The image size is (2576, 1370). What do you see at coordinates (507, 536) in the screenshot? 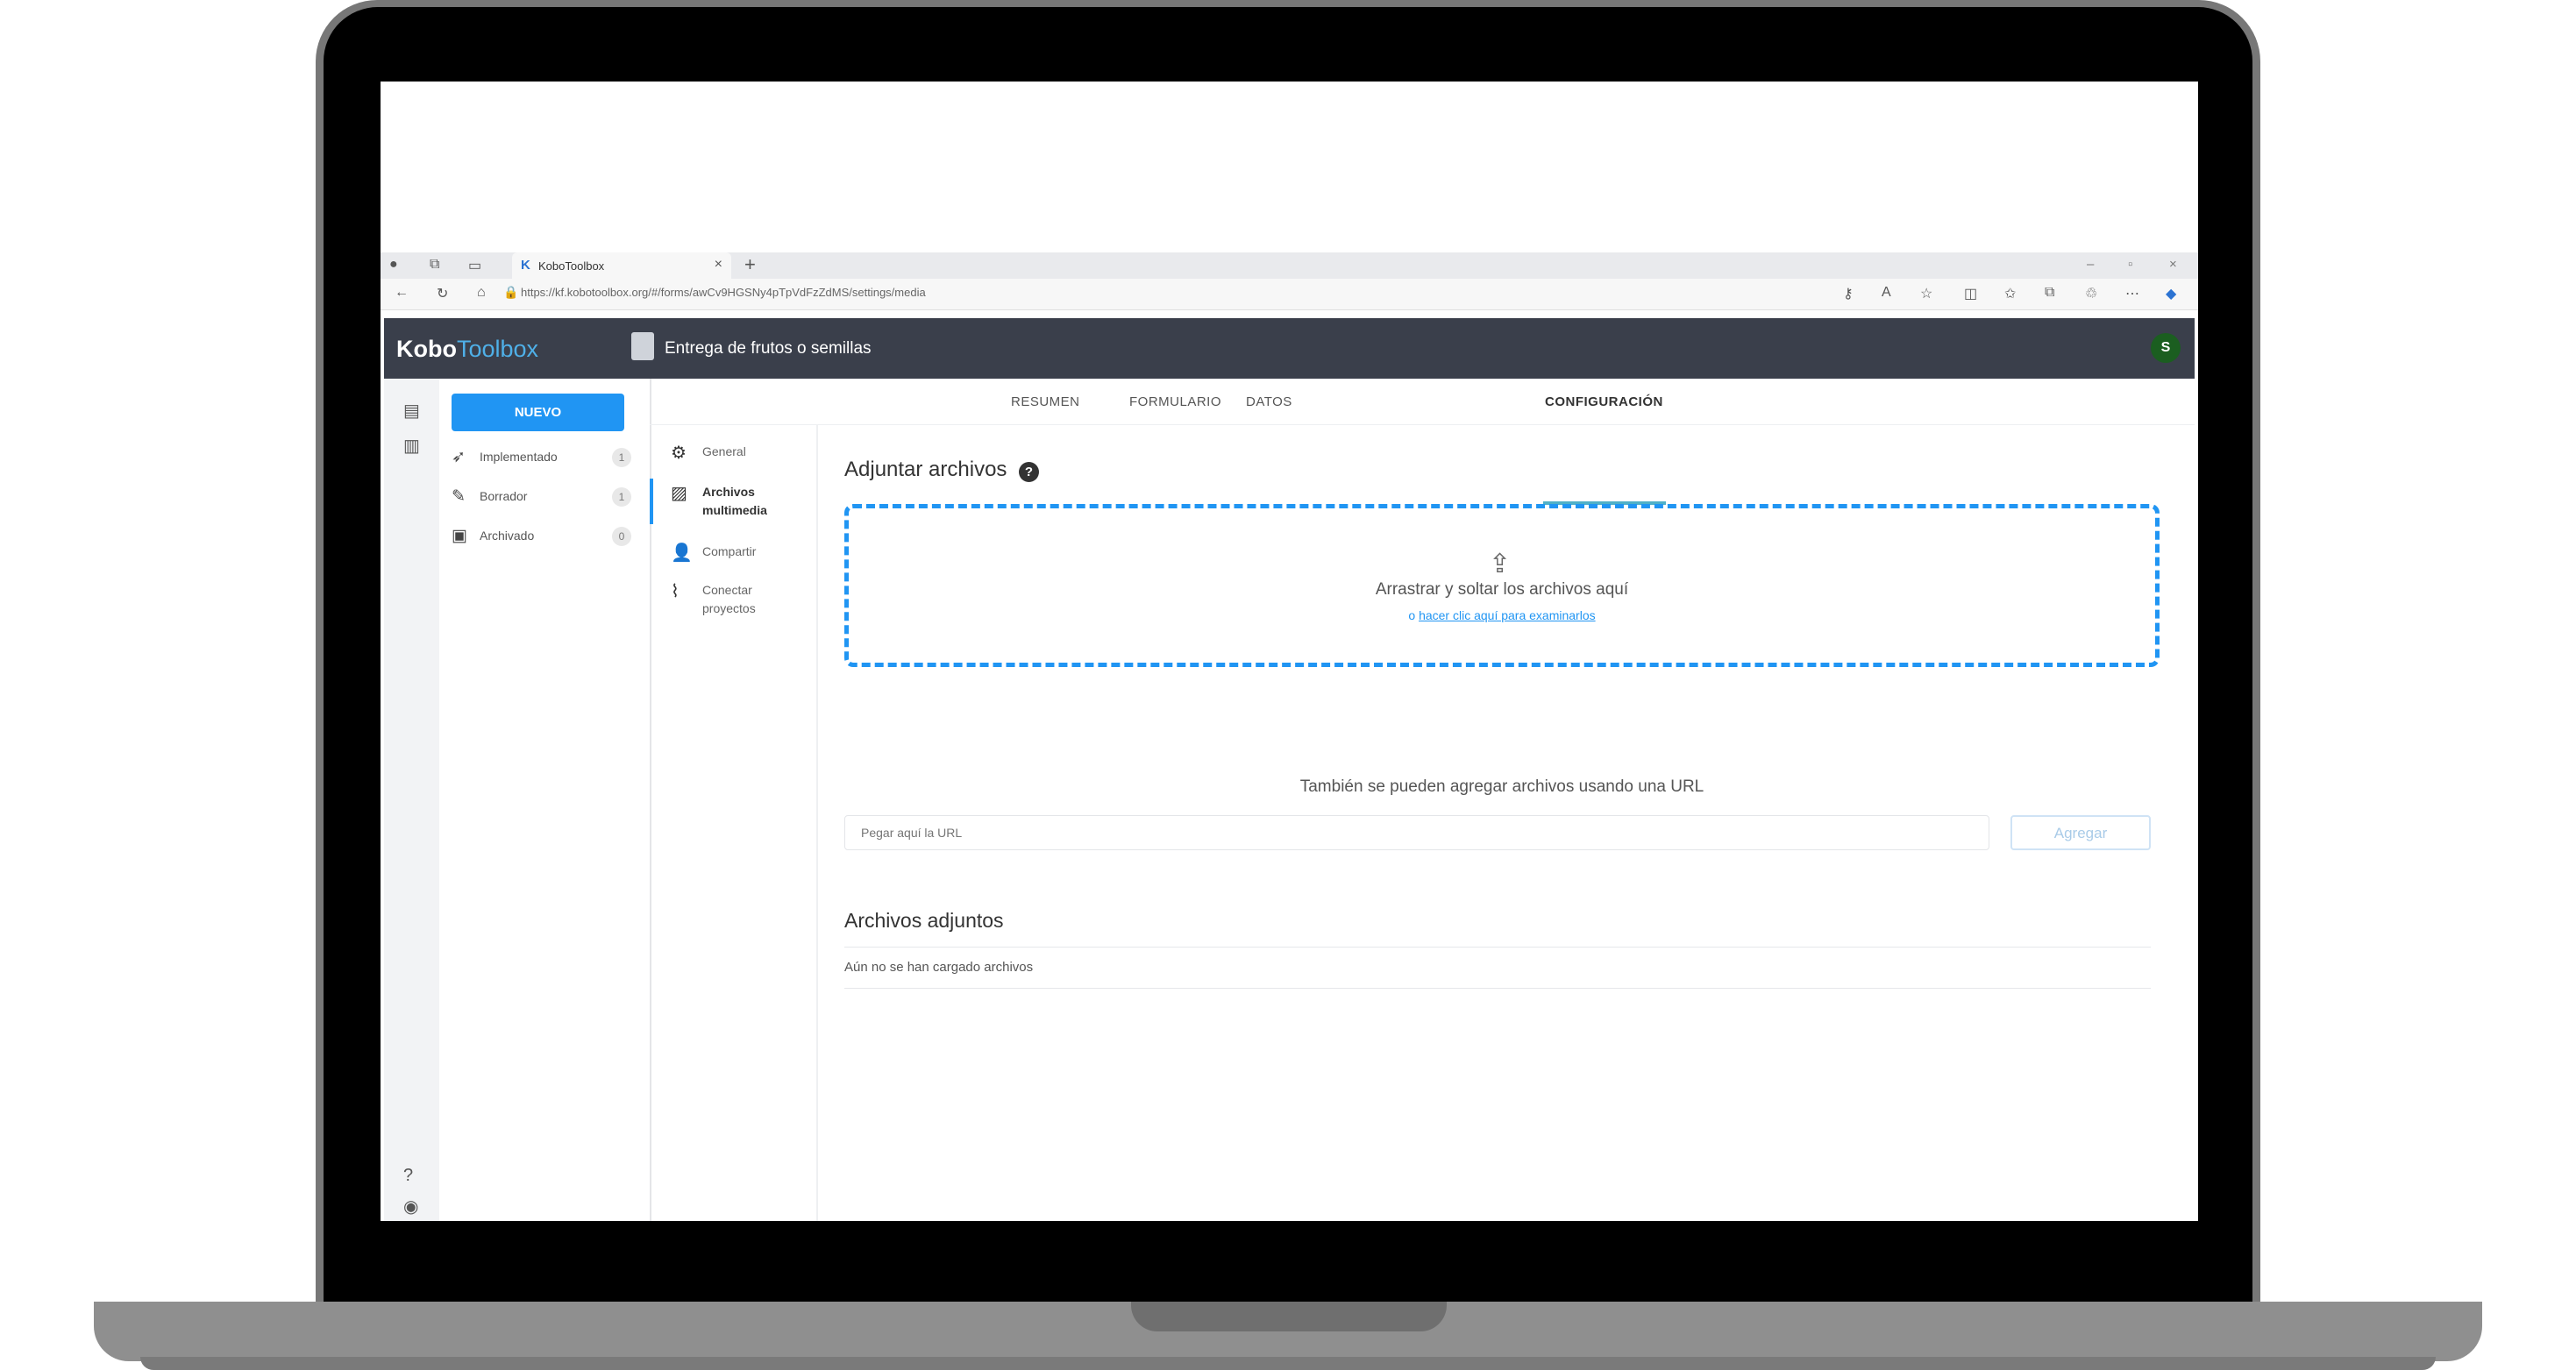
I see `sidebar-item-label: Archivado` at bounding box center [507, 536].